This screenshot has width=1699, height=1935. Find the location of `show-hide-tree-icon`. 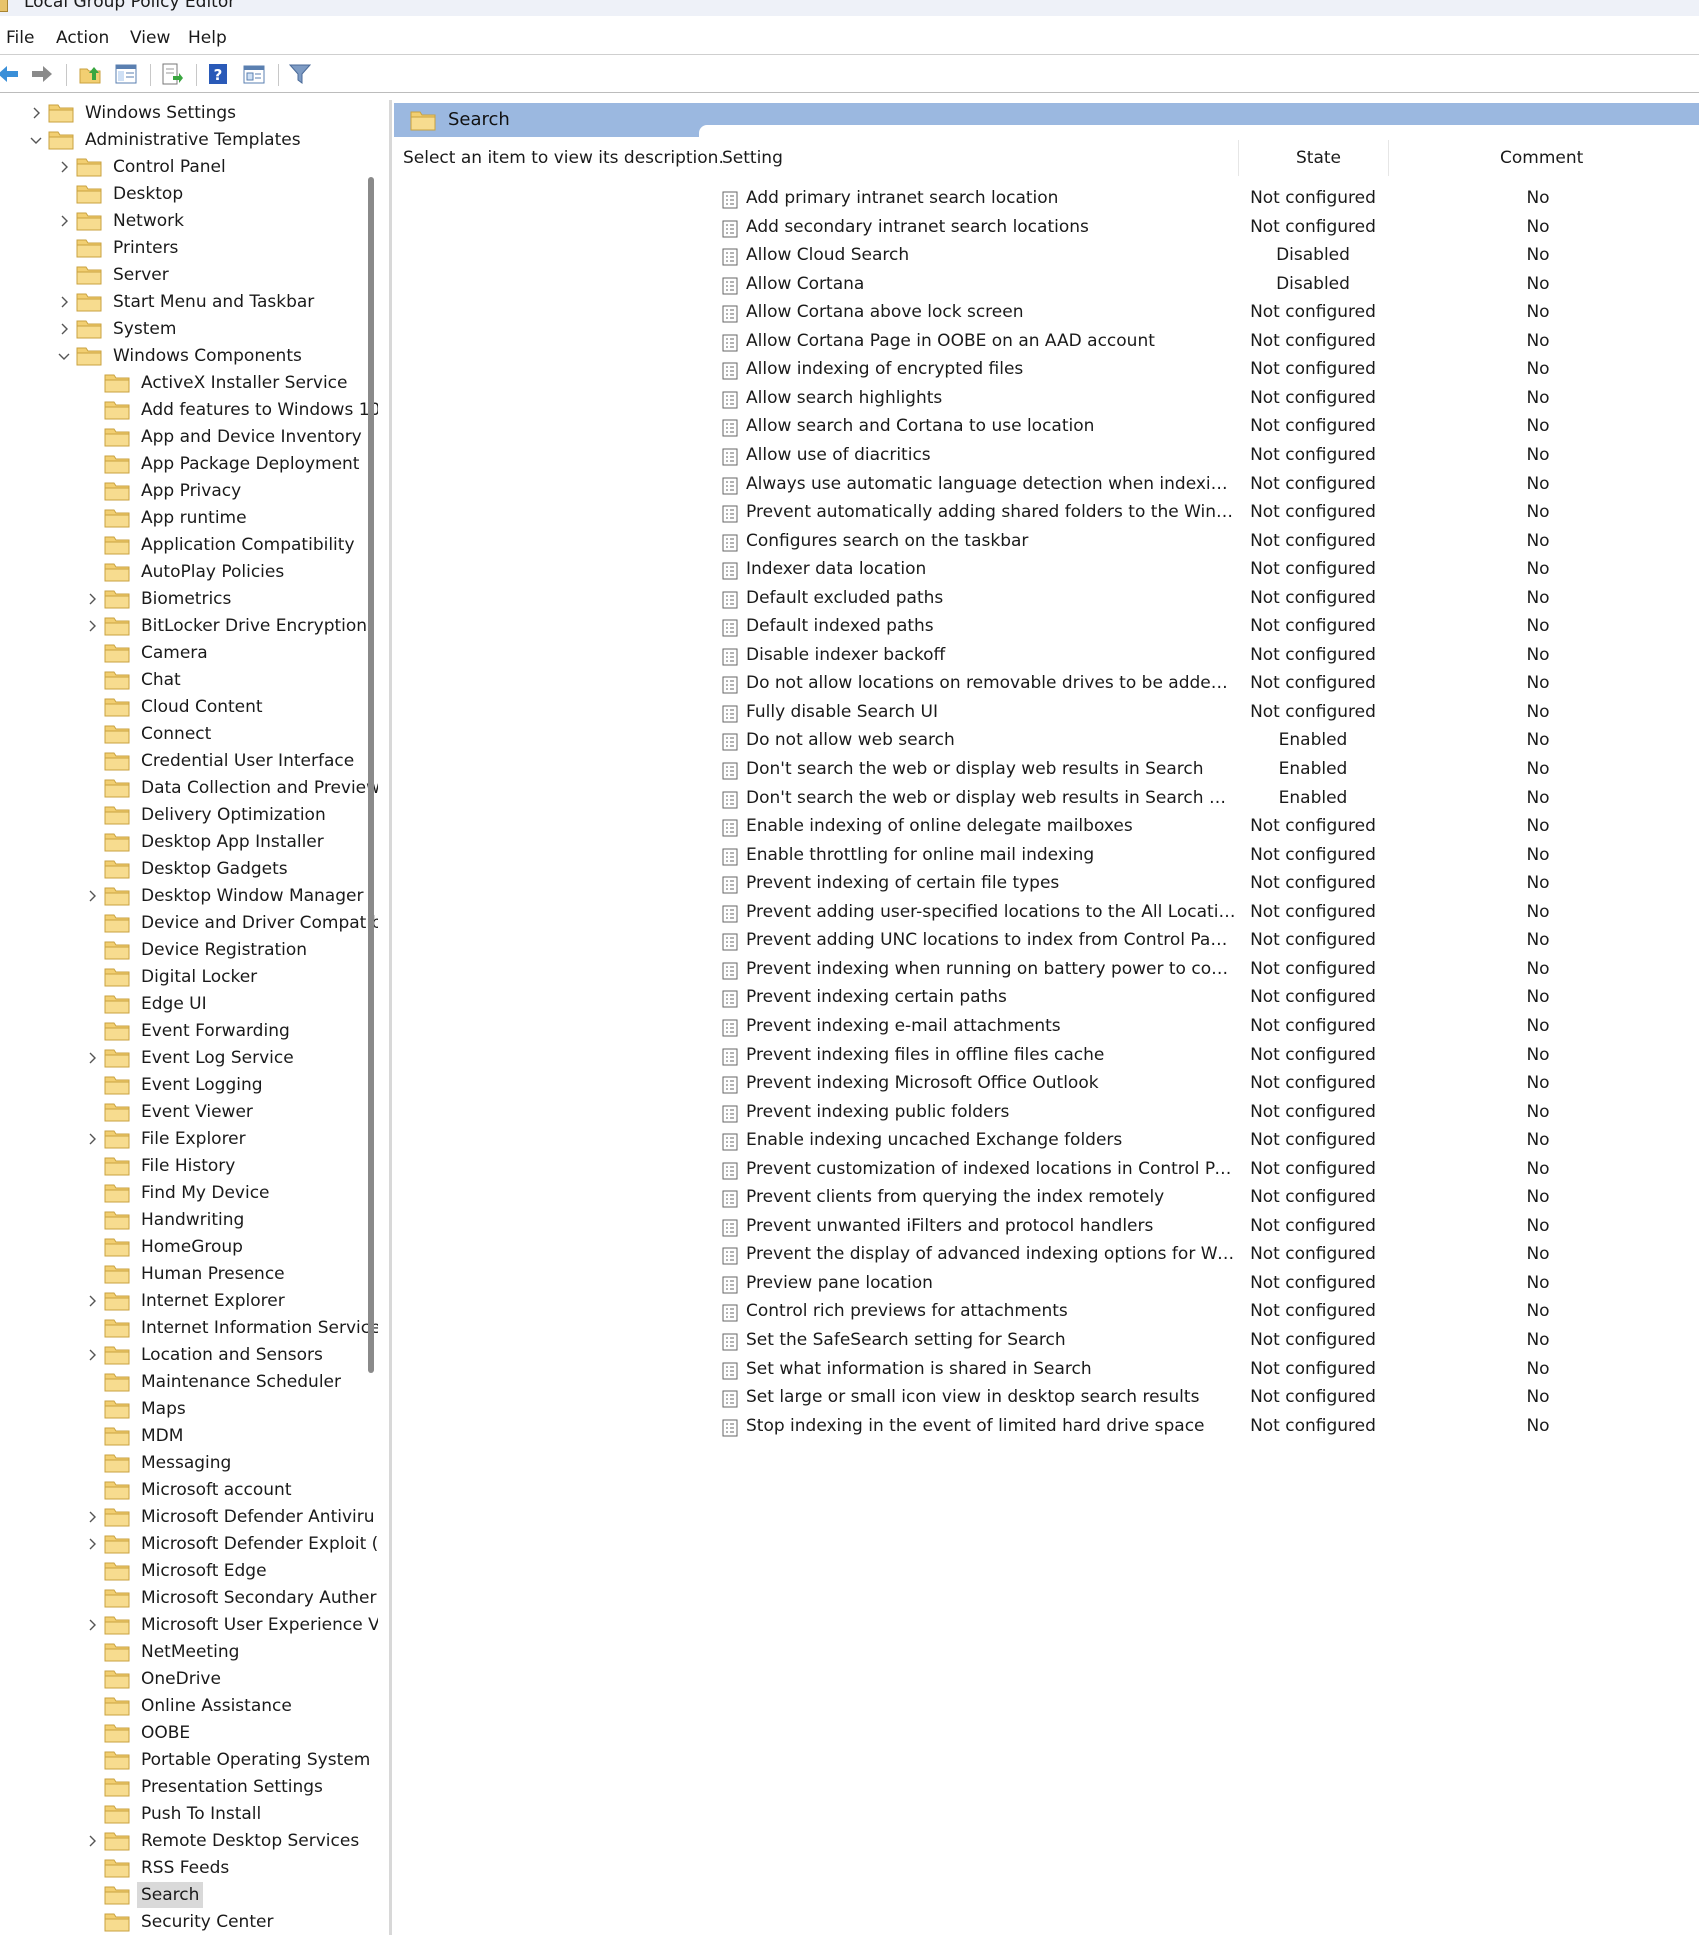

show-hide-tree-icon is located at coordinates (126, 74).